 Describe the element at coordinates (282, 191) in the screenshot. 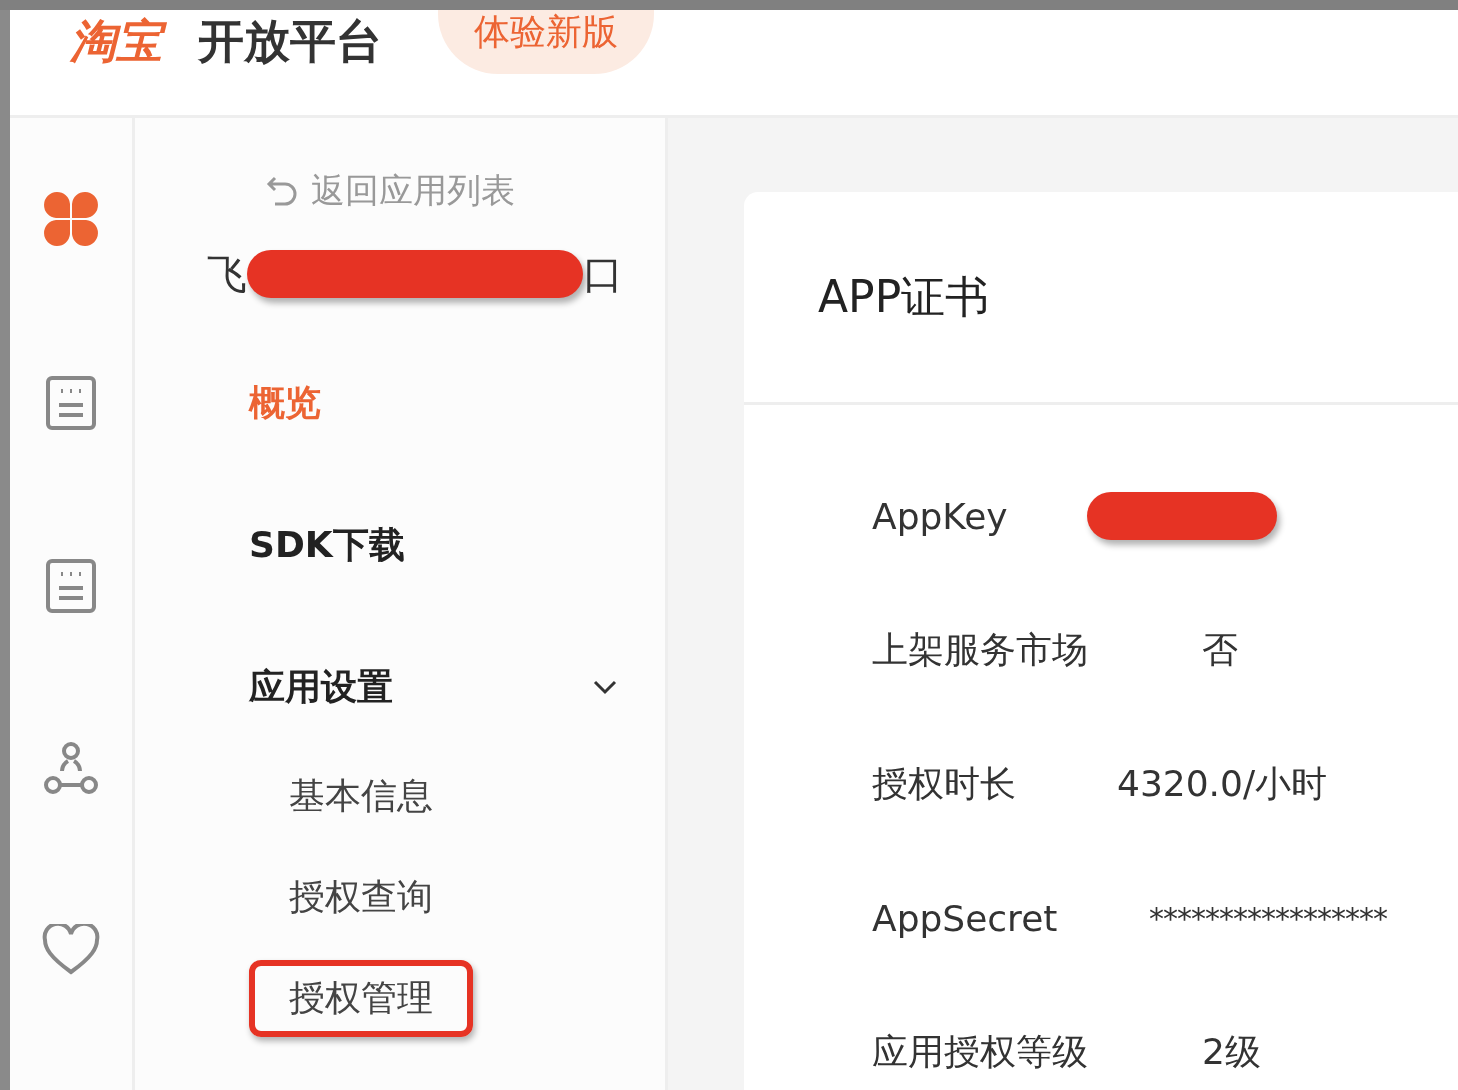

I see `undo-icon` at that location.